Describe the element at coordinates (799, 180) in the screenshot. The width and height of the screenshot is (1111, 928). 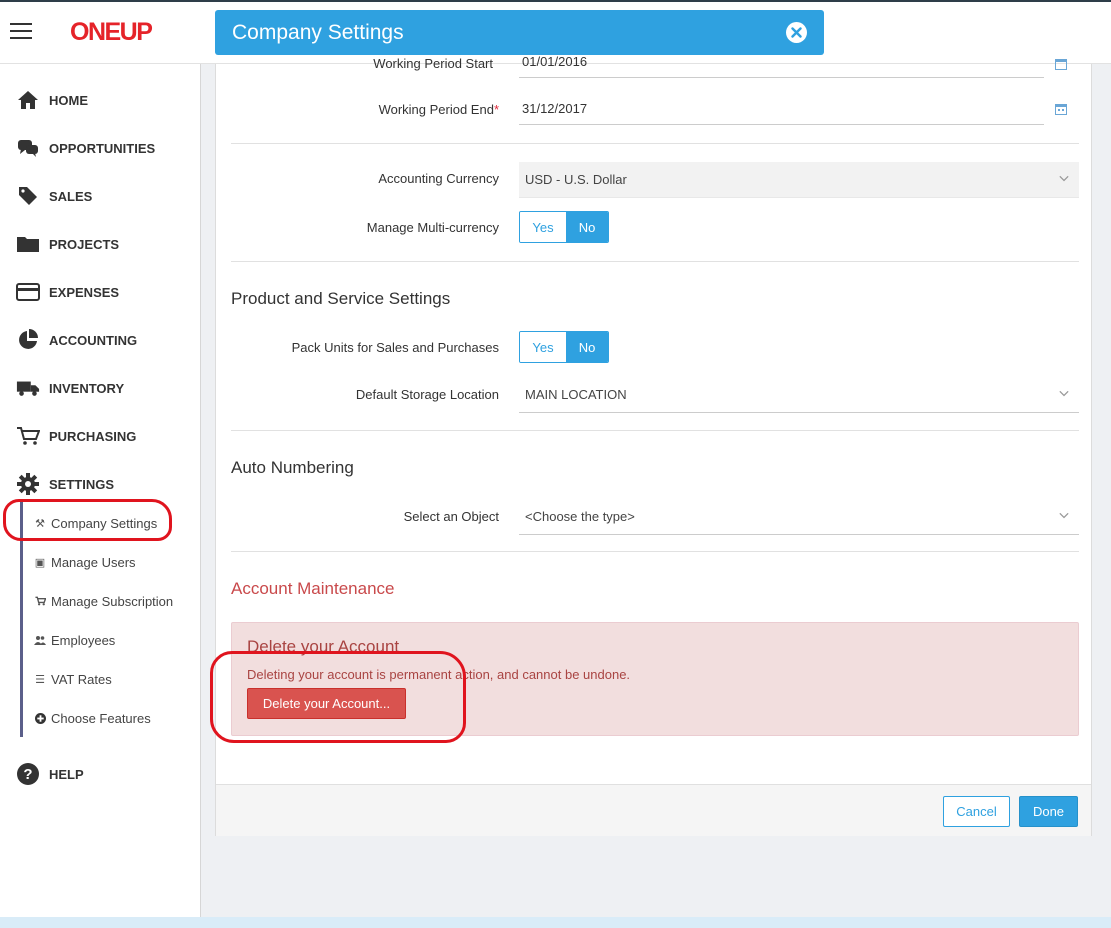
I see `currency-select: USD - U.S. Dollar` at that location.